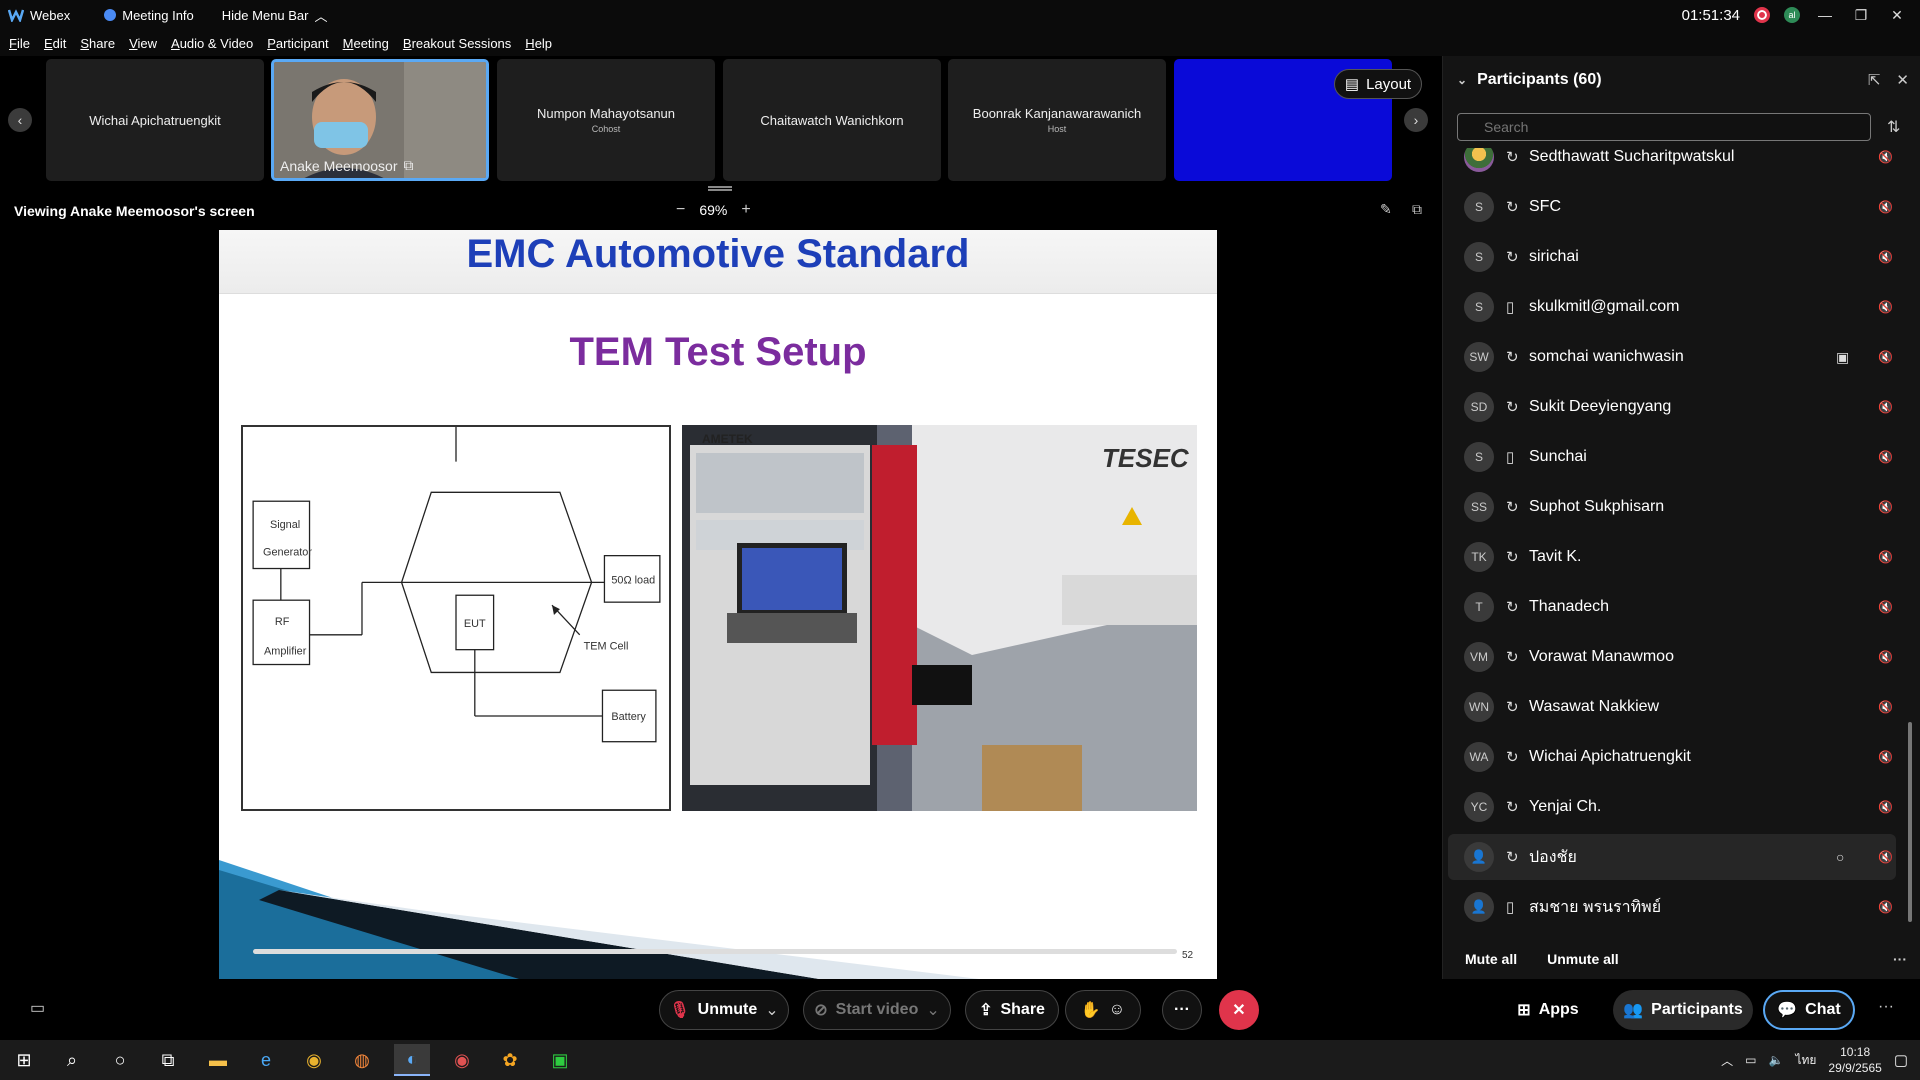 The height and width of the screenshot is (1080, 1920). I want to click on participant-row: S ↻ sirichai 🔇, so click(1672, 257).